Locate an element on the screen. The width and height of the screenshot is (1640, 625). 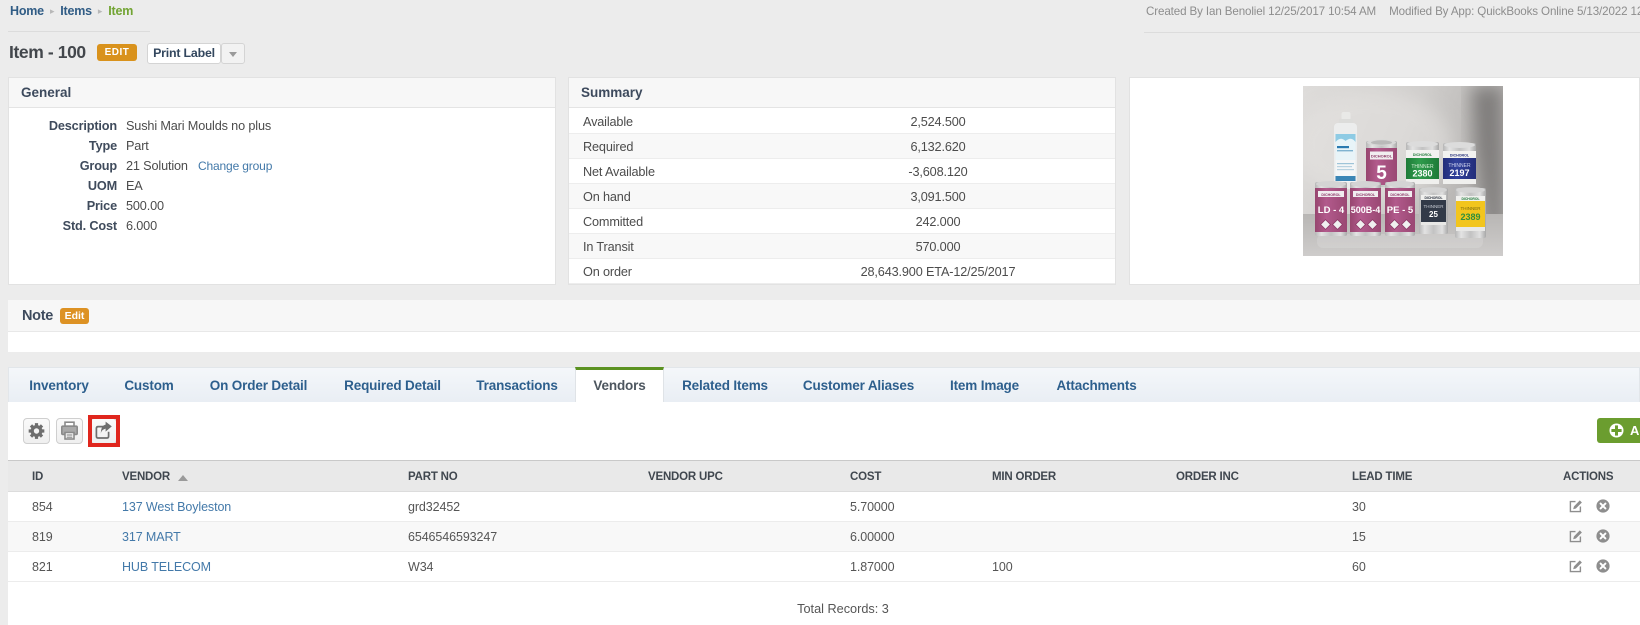
svg-text: 2380 is located at coordinates (1422, 174).